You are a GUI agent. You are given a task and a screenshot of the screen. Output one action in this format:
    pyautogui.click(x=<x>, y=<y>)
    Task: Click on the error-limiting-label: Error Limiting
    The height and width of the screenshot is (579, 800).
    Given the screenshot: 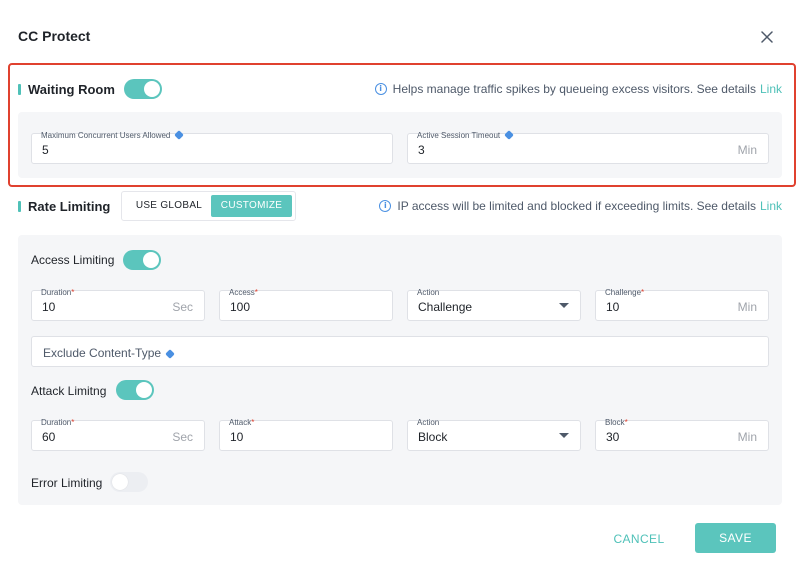 What is the action you would take?
    pyautogui.click(x=67, y=483)
    